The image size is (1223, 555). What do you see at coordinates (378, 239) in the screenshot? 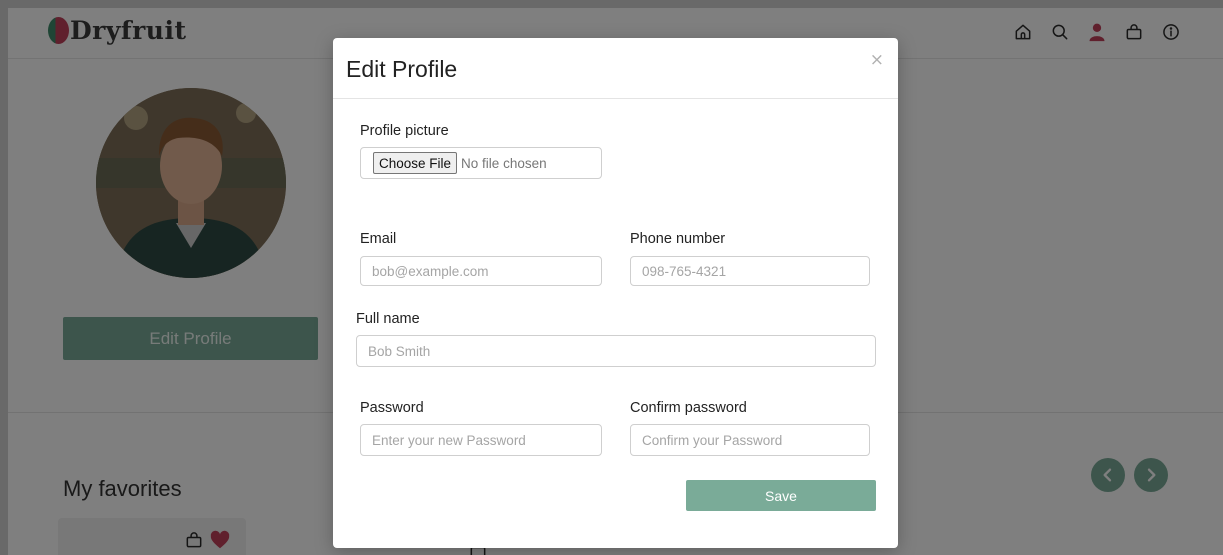
I see `email-label: Email` at bounding box center [378, 239].